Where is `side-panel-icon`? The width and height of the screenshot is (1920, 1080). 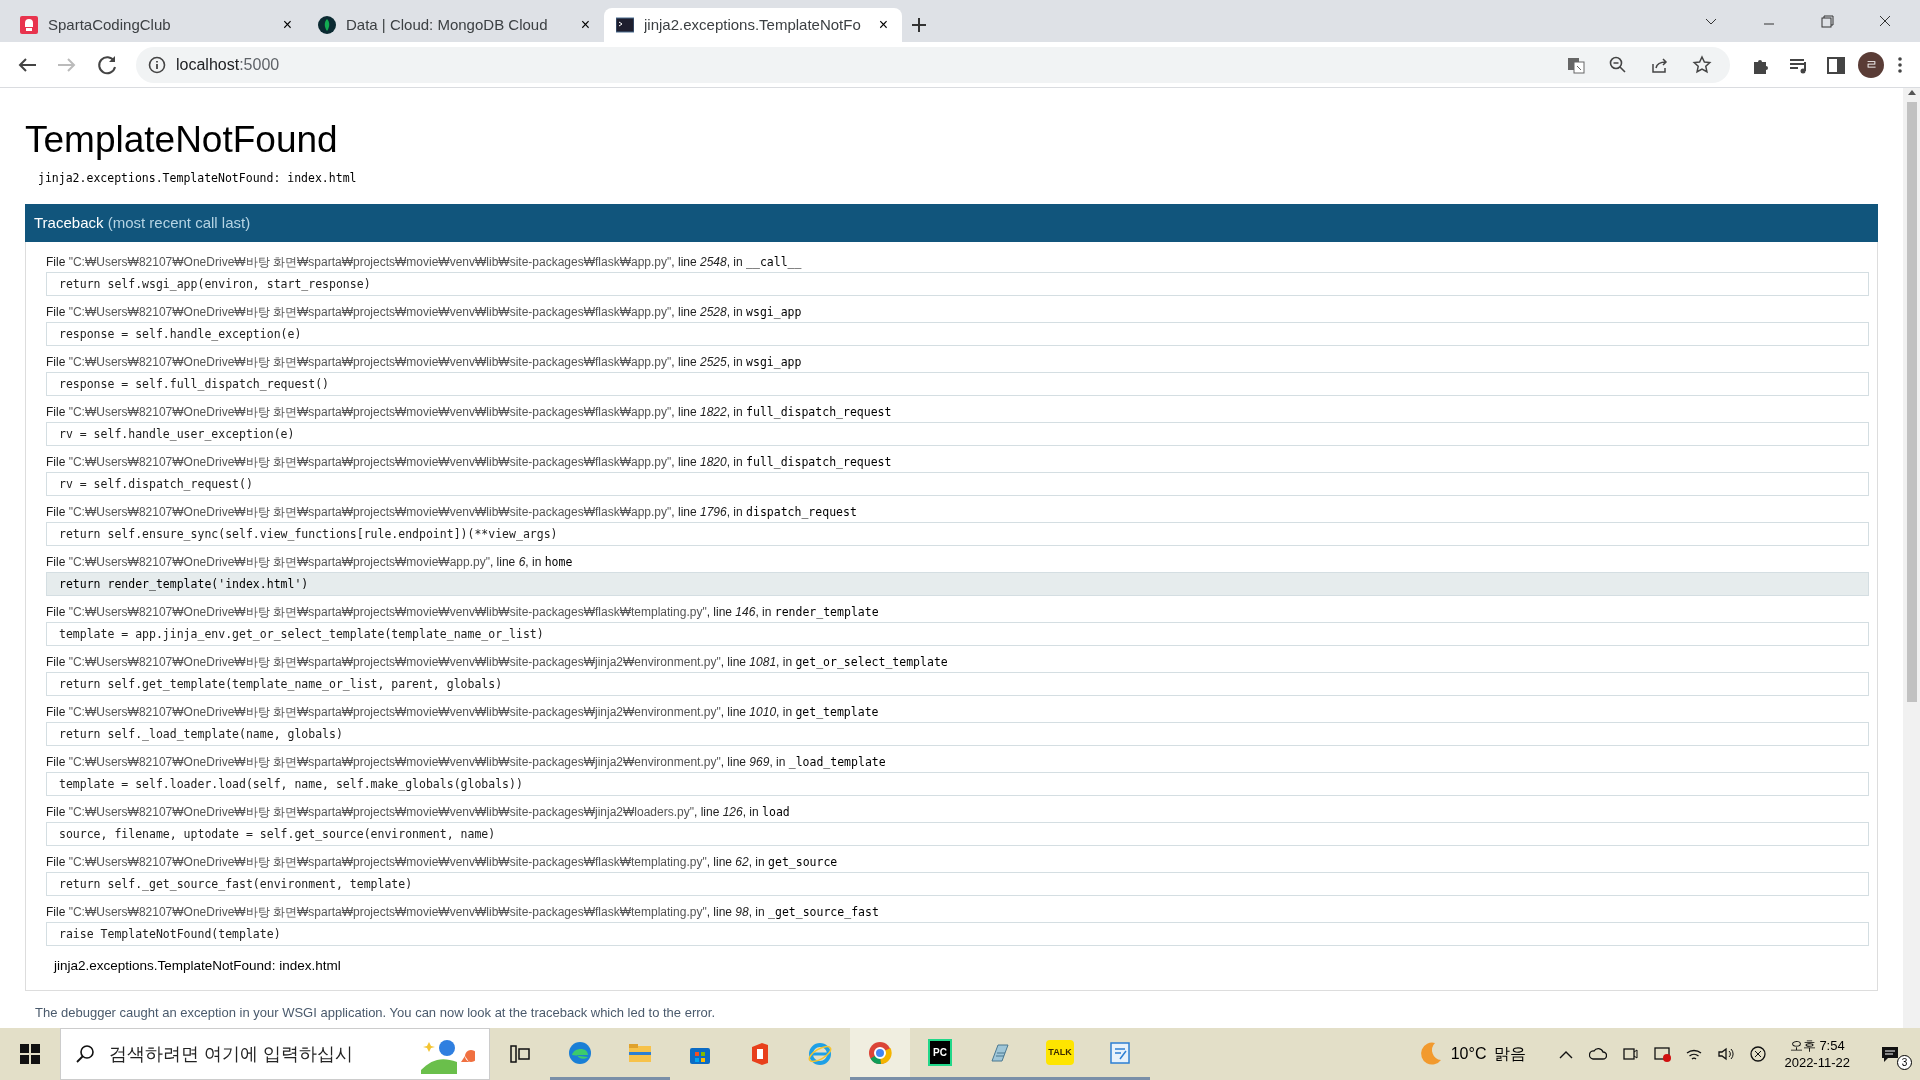
side-panel-icon is located at coordinates (1836, 64).